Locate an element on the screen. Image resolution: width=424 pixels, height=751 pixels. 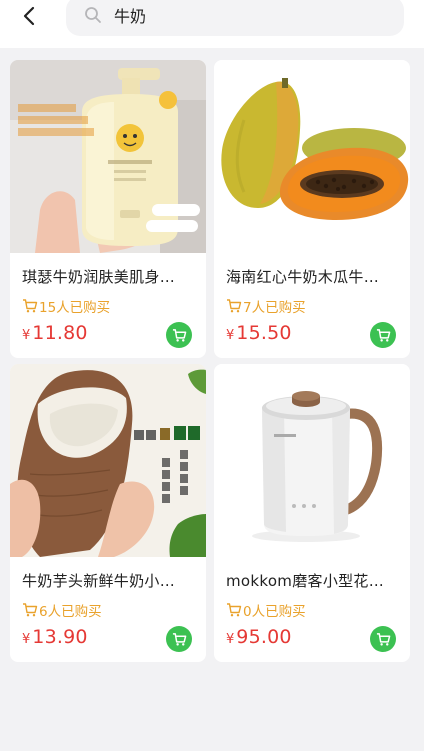
back-button is located at coordinates (30, 16).